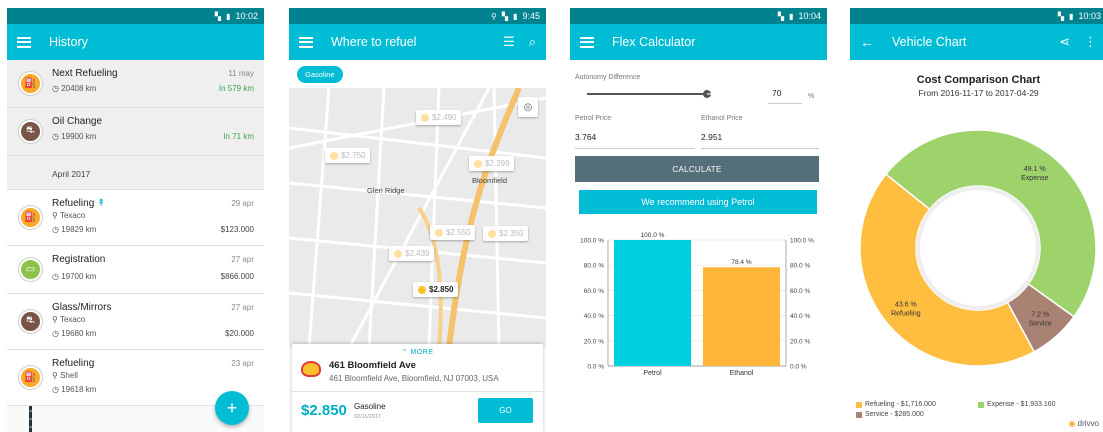  I want to click on data-label: 78.4 %, so click(741, 262).